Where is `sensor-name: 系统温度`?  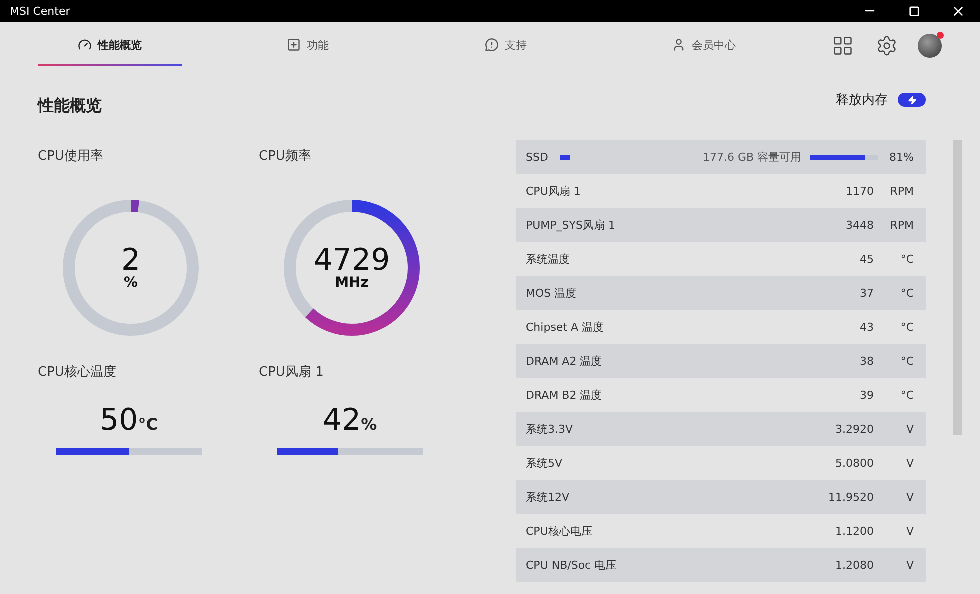
sensor-name: 系统温度 is located at coordinates (548, 259).